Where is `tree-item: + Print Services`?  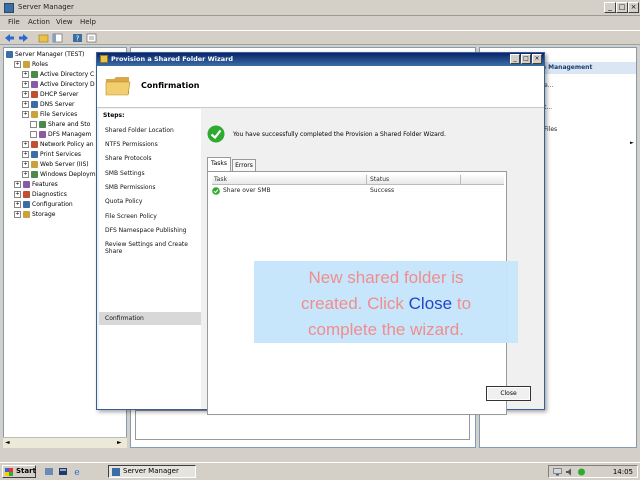 tree-item: + Print Services is located at coordinates (51, 155).